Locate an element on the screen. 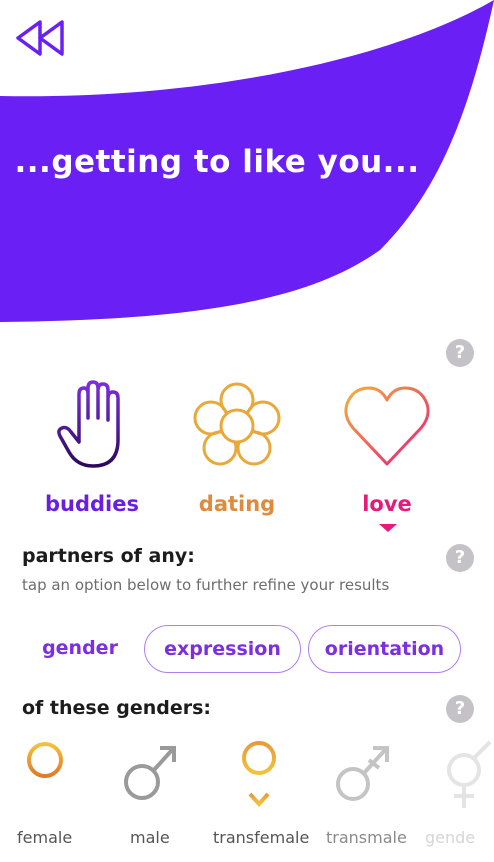 The image size is (494, 862). gender-option-transfemale is located at coordinates (259, 774).